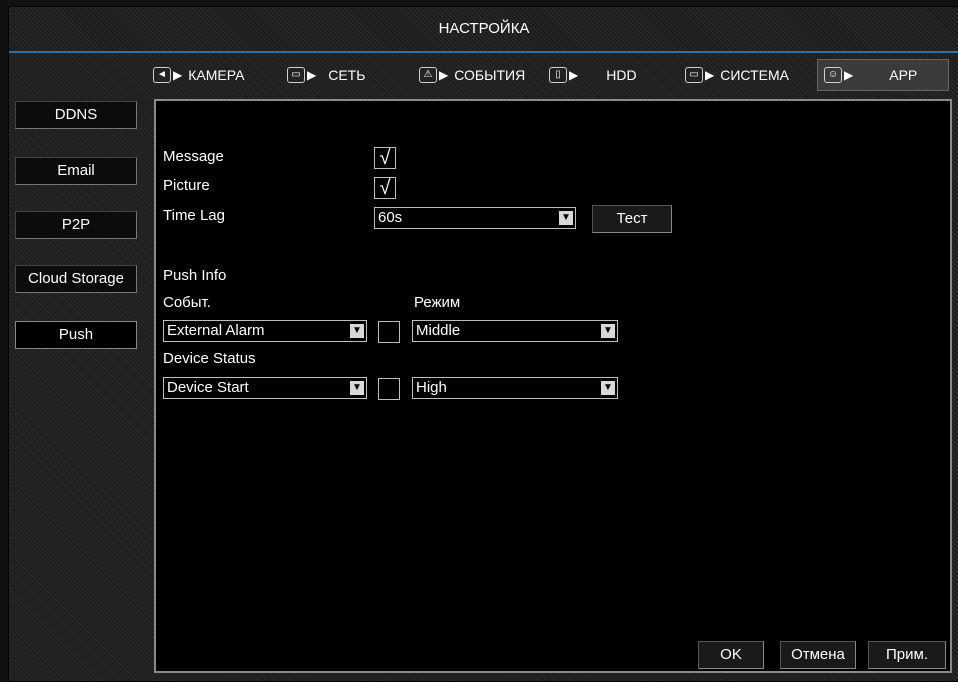  What do you see at coordinates (162, 75) in the screenshot?
I see `camera-icon: ◄` at bounding box center [162, 75].